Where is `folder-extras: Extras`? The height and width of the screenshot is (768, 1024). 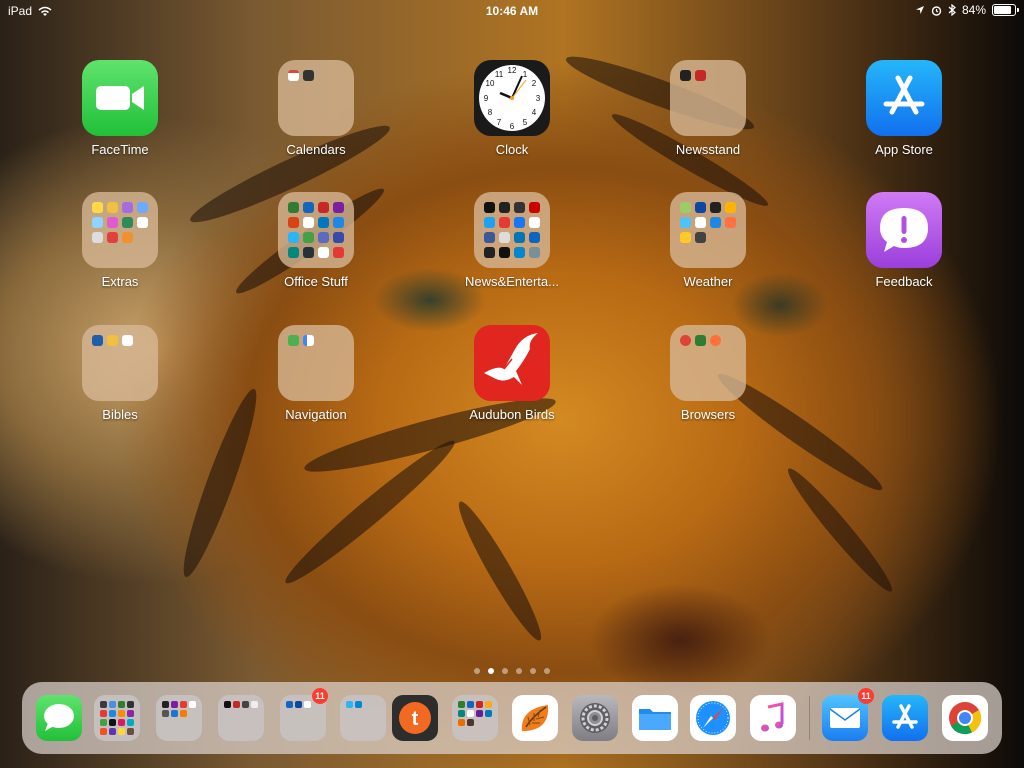
folder-extras: Extras is located at coordinates (120, 240).